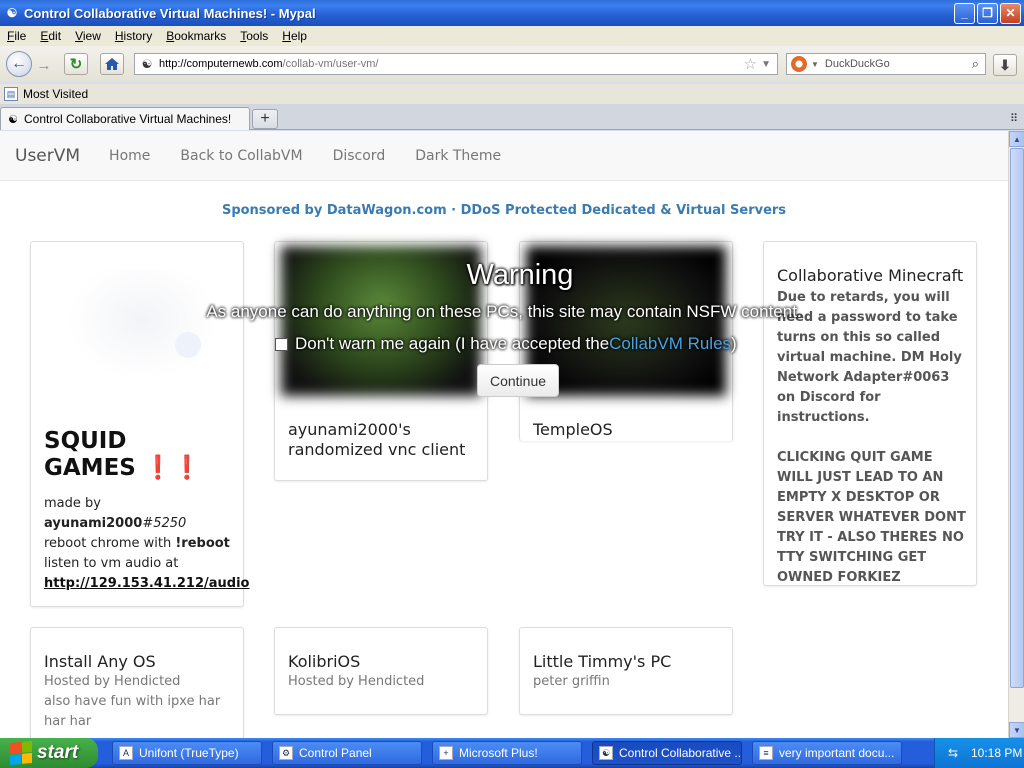 The width and height of the screenshot is (1024, 768). Describe the element at coordinates (381, 671) in the screenshot. I see `vm-card-kolibrios: KolibriOS Hosted by Hendicted` at that location.